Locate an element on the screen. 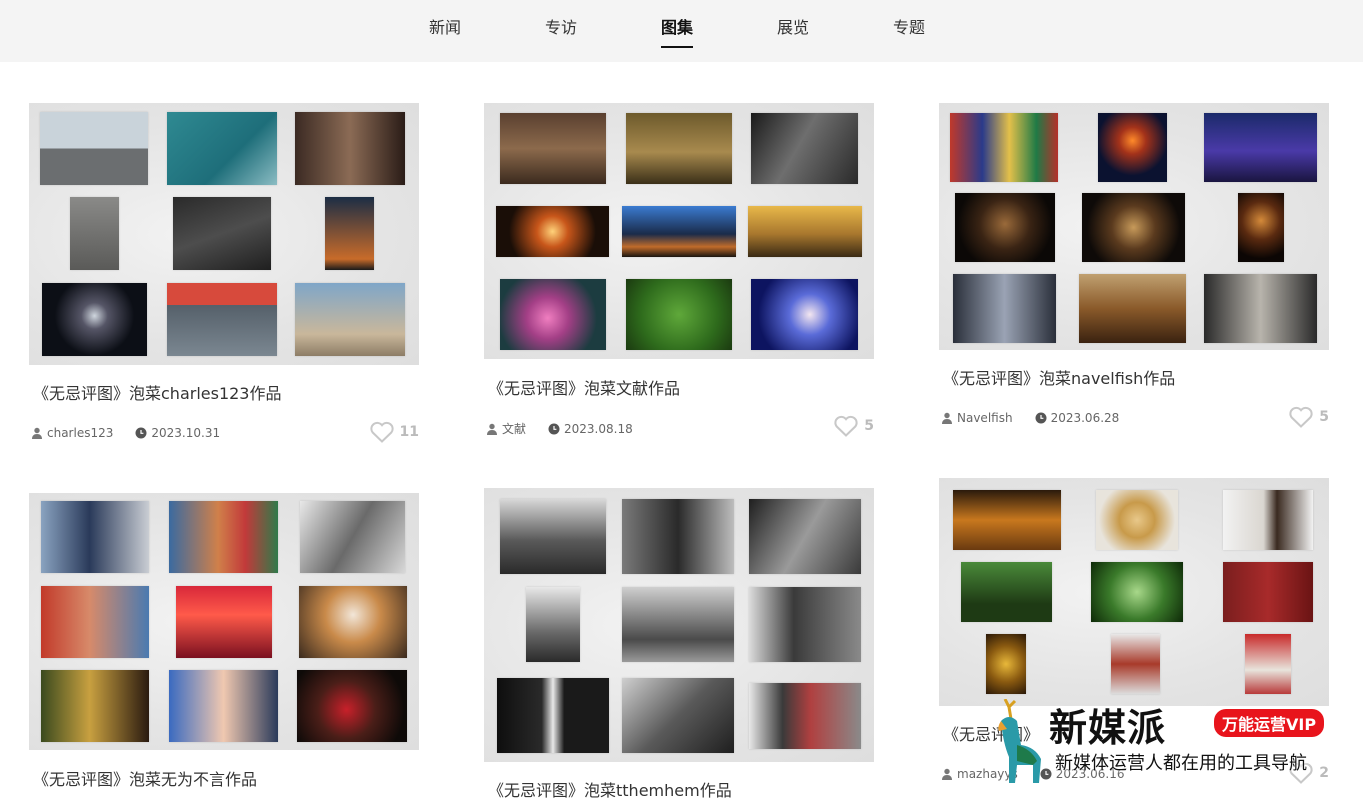 Image resolution: width=1363 pixels, height=807 pixels. watermark-brand: 新媒派 is located at coordinates (1108, 728).